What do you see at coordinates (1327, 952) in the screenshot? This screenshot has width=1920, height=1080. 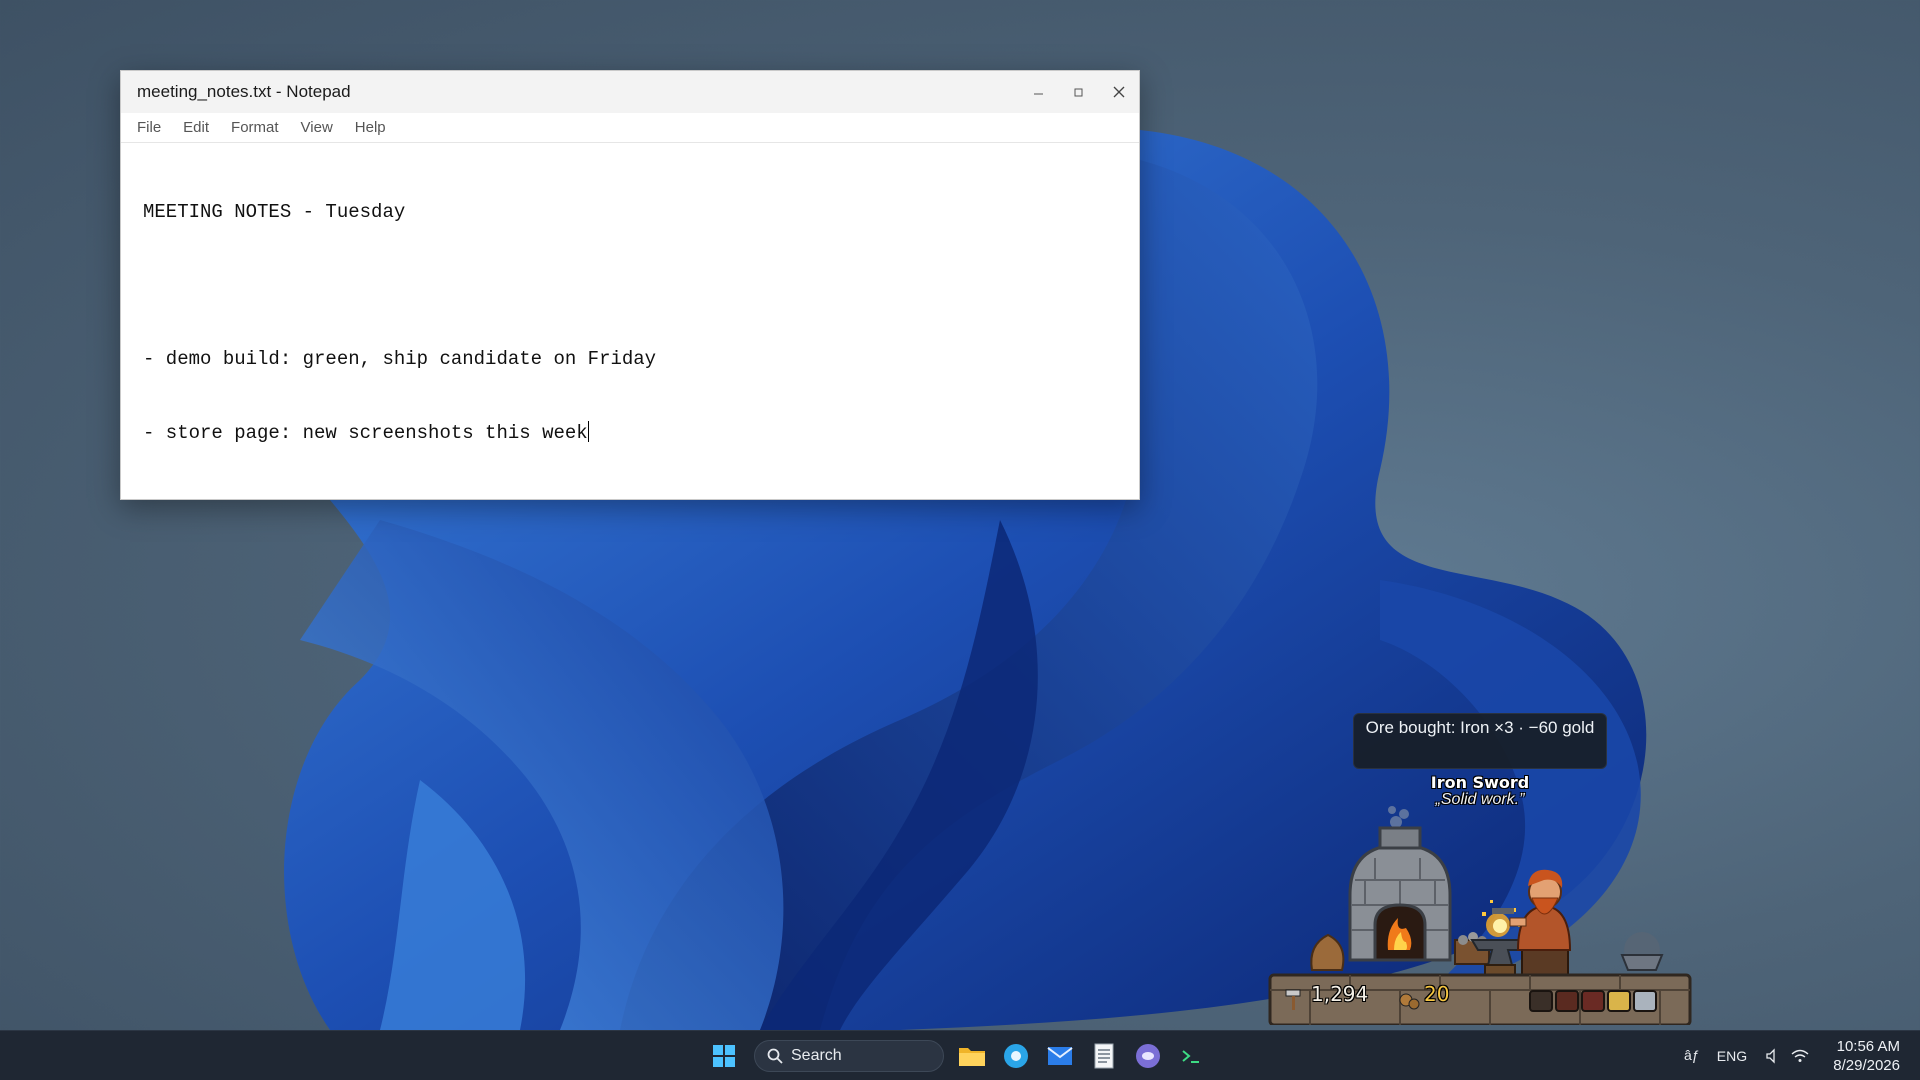 I see `sack-icon` at bounding box center [1327, 952].